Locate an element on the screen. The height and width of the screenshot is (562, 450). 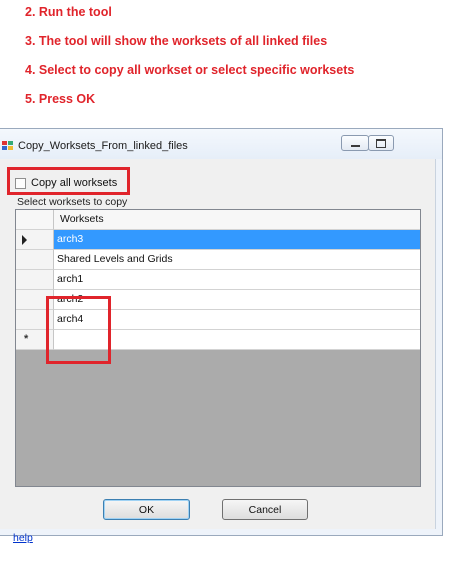
new-row-marker: * is located at coordinates (26, 339).